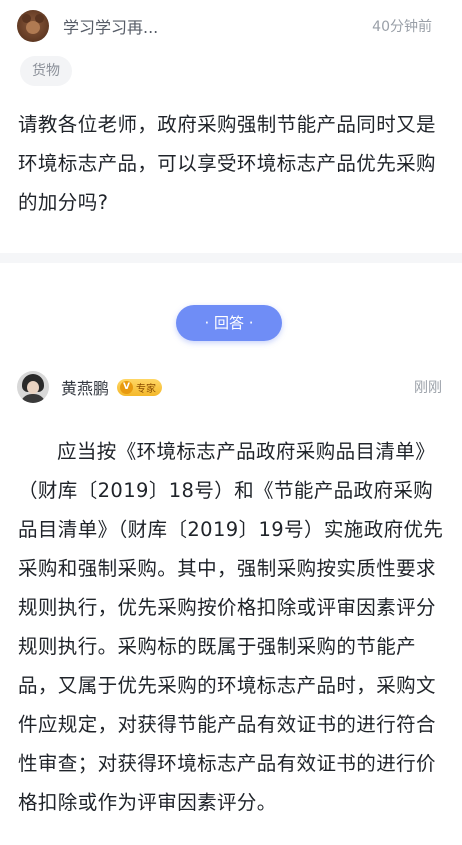  I want to click on question-timestamp: 40分钟前, so click(402, 27).